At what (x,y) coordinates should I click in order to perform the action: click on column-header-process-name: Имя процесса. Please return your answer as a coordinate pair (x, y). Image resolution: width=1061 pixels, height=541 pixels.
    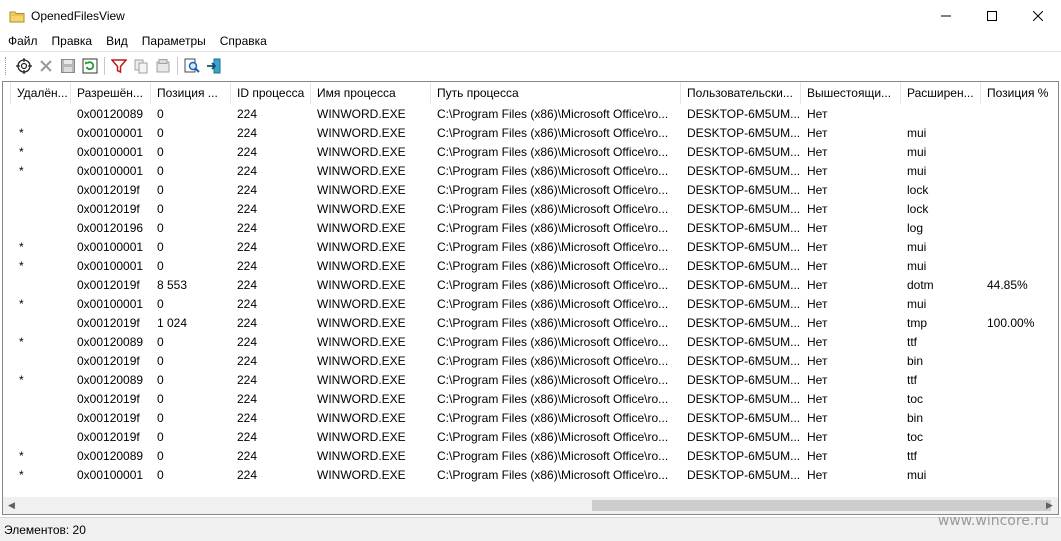
    Looking at the image, I should click on (371, 93).